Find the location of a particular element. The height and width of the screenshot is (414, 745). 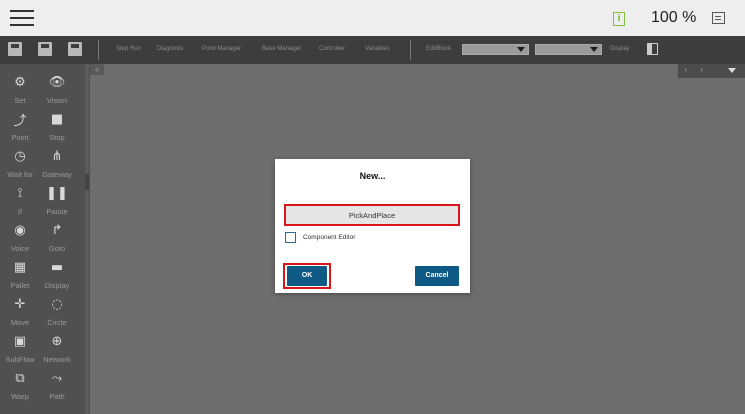

vision-icon: 👁 is located at coordinates (57, 82).